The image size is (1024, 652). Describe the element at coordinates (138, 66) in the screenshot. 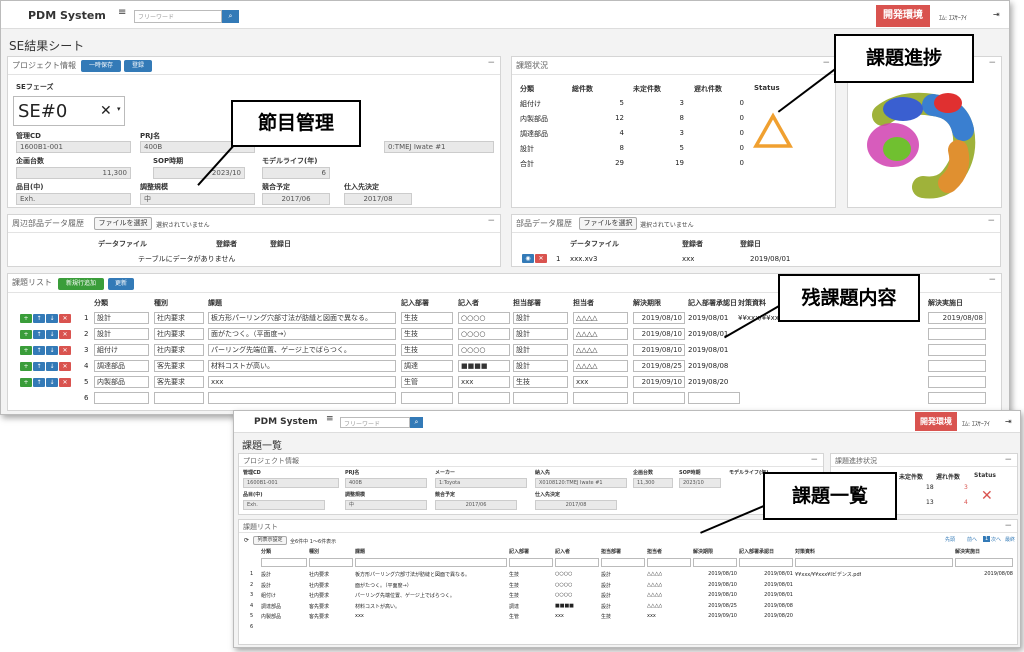

I see `register-button: 登録` at that location.